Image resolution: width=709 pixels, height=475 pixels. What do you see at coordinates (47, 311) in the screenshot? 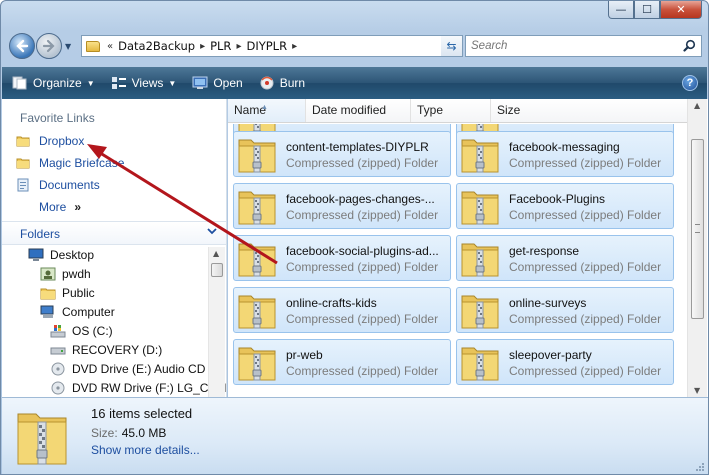
I see `computer-icon` at bounding box center [47, 311].